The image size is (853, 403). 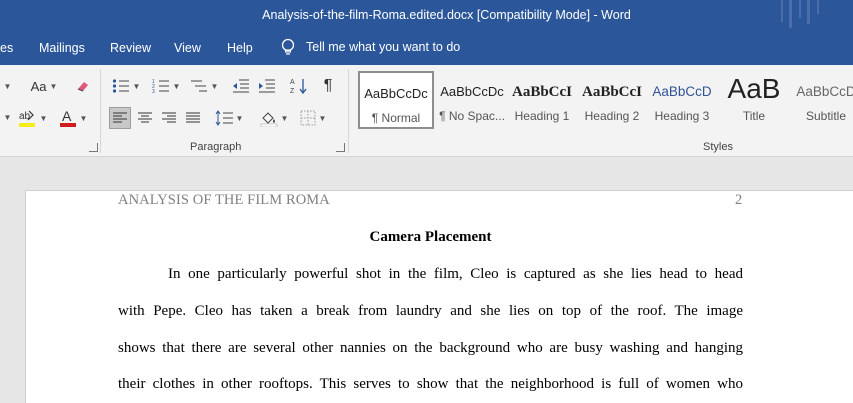 I want to click on tab-review: Review, so click(x=130, y=48).